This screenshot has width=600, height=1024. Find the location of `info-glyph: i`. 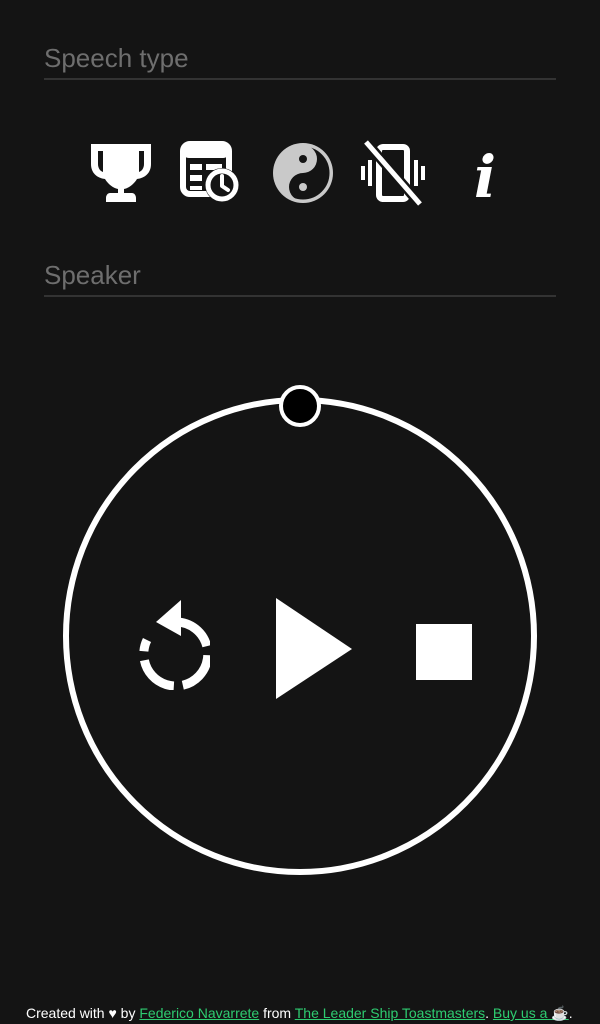

info-glyph: i is located at coordinates (485, 174).